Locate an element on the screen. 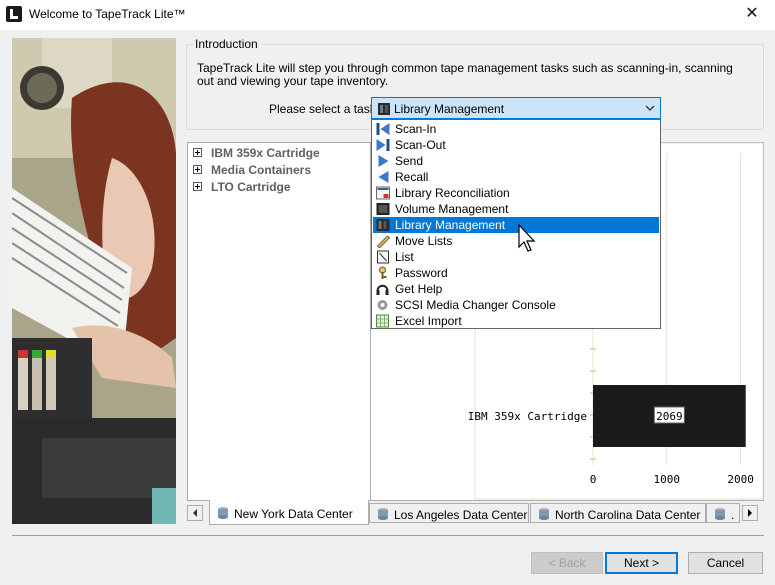 The image size is (775, 585). recall-icon is located at coordinates (383, 177).